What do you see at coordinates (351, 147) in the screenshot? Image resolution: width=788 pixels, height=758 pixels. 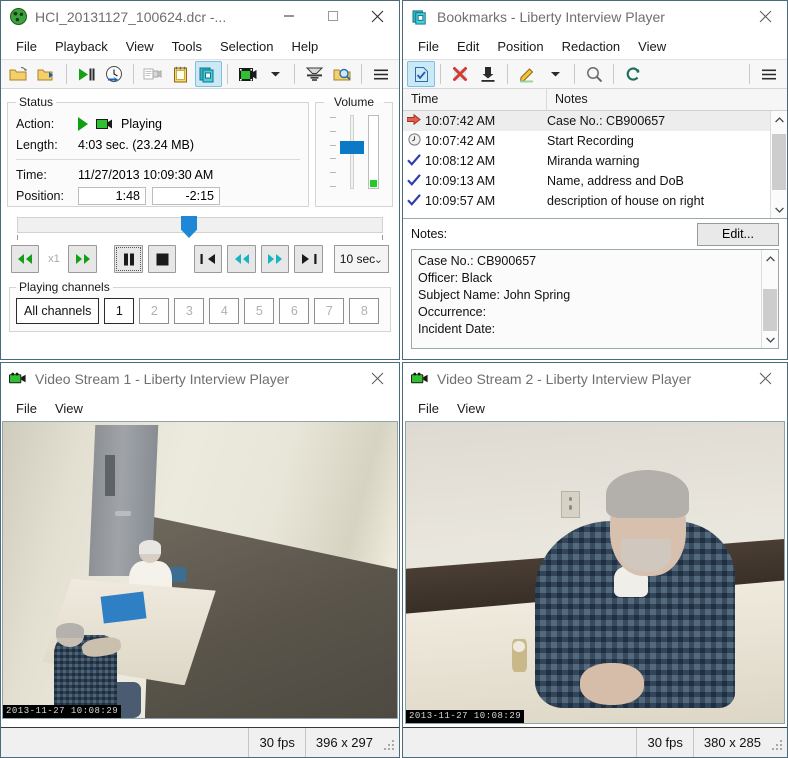 I see `volume-slider-thumb` at bounding box center [351, 147].